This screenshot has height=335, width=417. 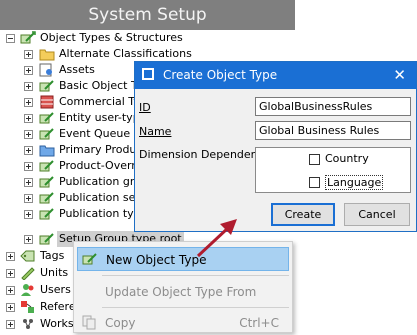 What do you see at coordinates (57, 323) in the screenshot?
I see `tree-item-label: Works` at bounding box center [57, 323].